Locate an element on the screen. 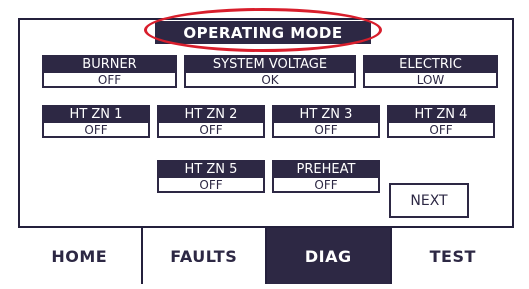 Image resolution: width=529 pixels, height=289 pixels. status-tile-ht-zn-4: HT ZN 4 OFF is located at coordinates (441, 121).